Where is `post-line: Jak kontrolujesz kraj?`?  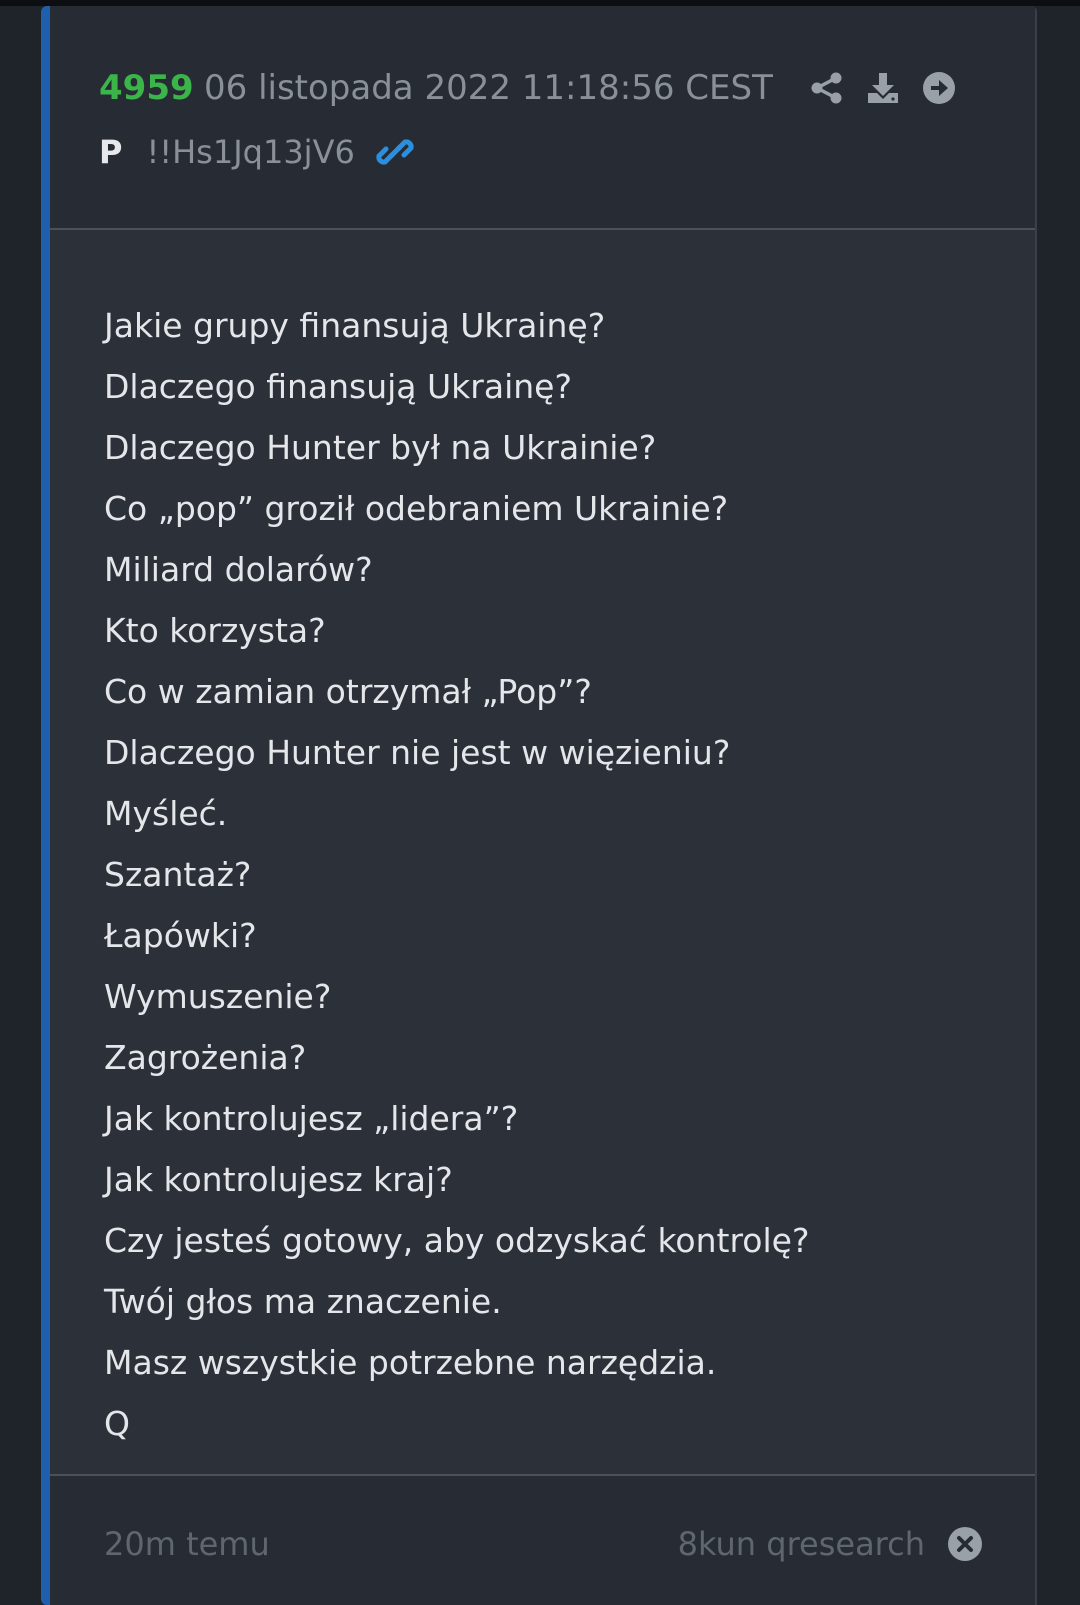 post-line: Jak kontrolujesz kraj? is located at coordinates (278, 1179).